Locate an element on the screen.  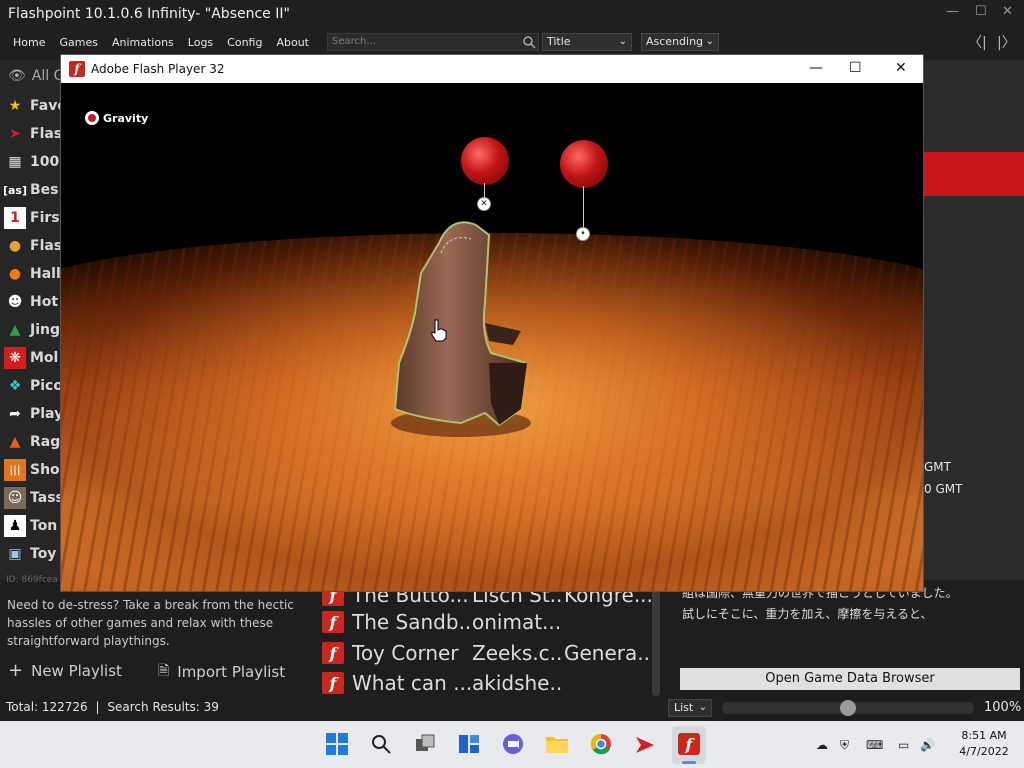
flashpoint-icon is located at coordinates (645, 744).